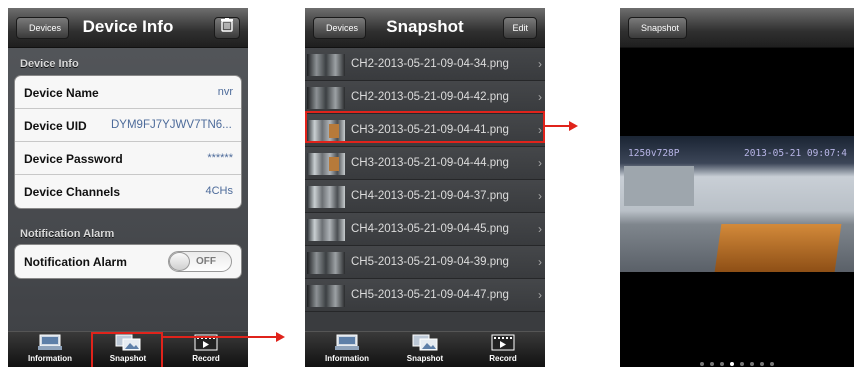  I want to click on snapshot-filename: CH4-2013-05-21-09-04-45.png, so click(430, 229).